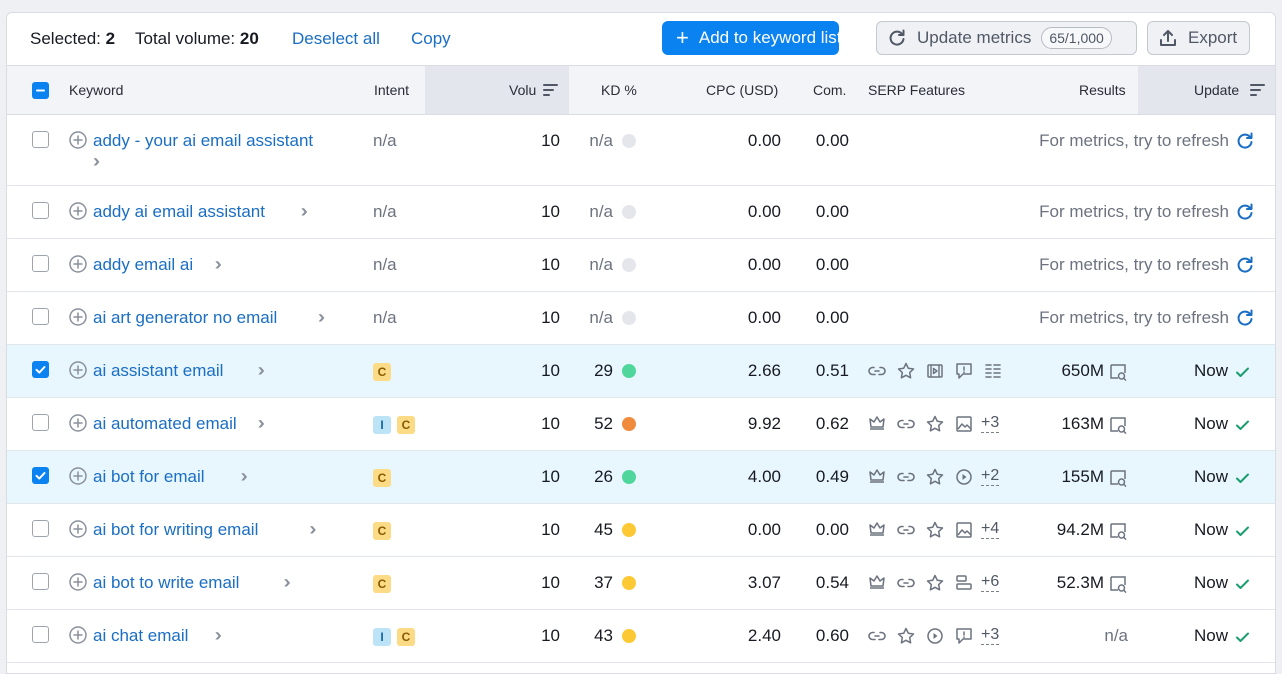 This screenshot has width=1282, height=674. Describe the element at coordinates (1216, 90) in the screenshot. I see `column-header-updated: Update` at that location.